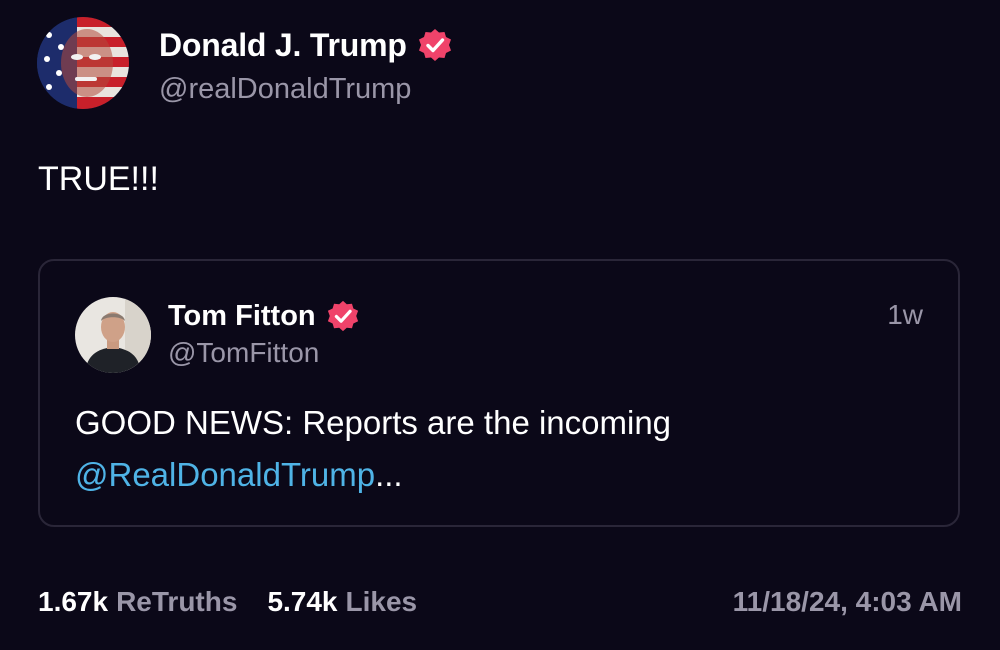  I want to click on quoted-author-handle: @TomFitton, so click(264, 353).